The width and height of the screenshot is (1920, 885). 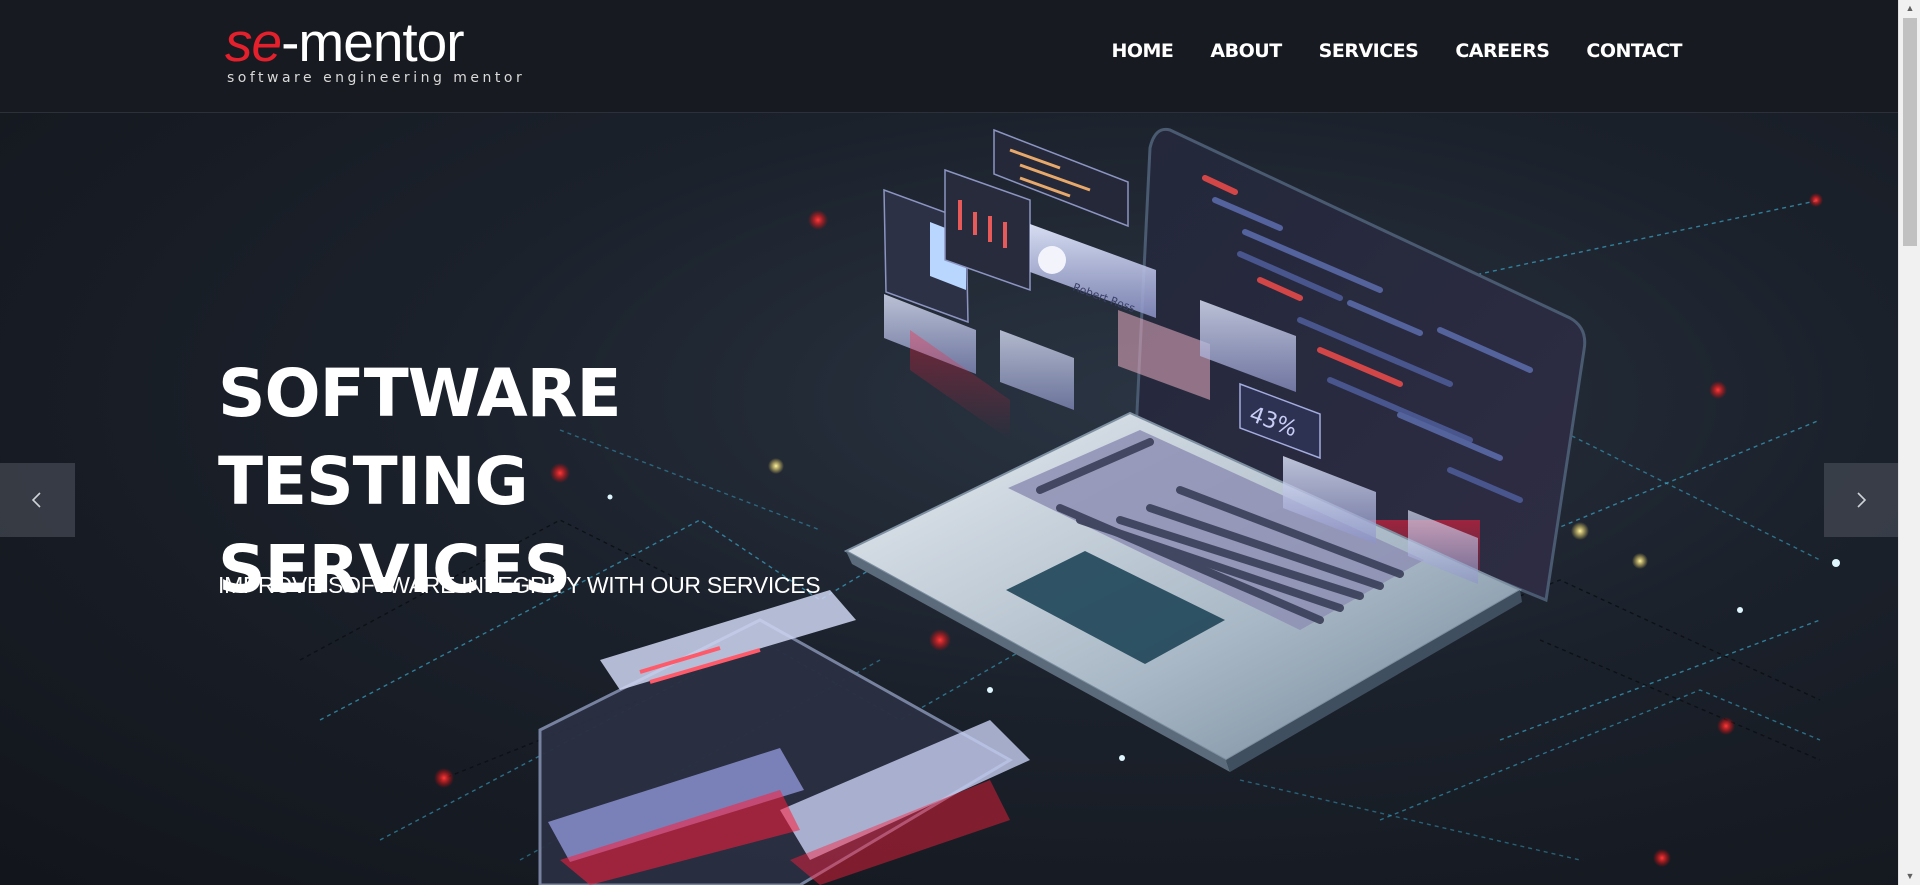 I want to click on nav-about: ABOUT, so click(x=1246, y=51).